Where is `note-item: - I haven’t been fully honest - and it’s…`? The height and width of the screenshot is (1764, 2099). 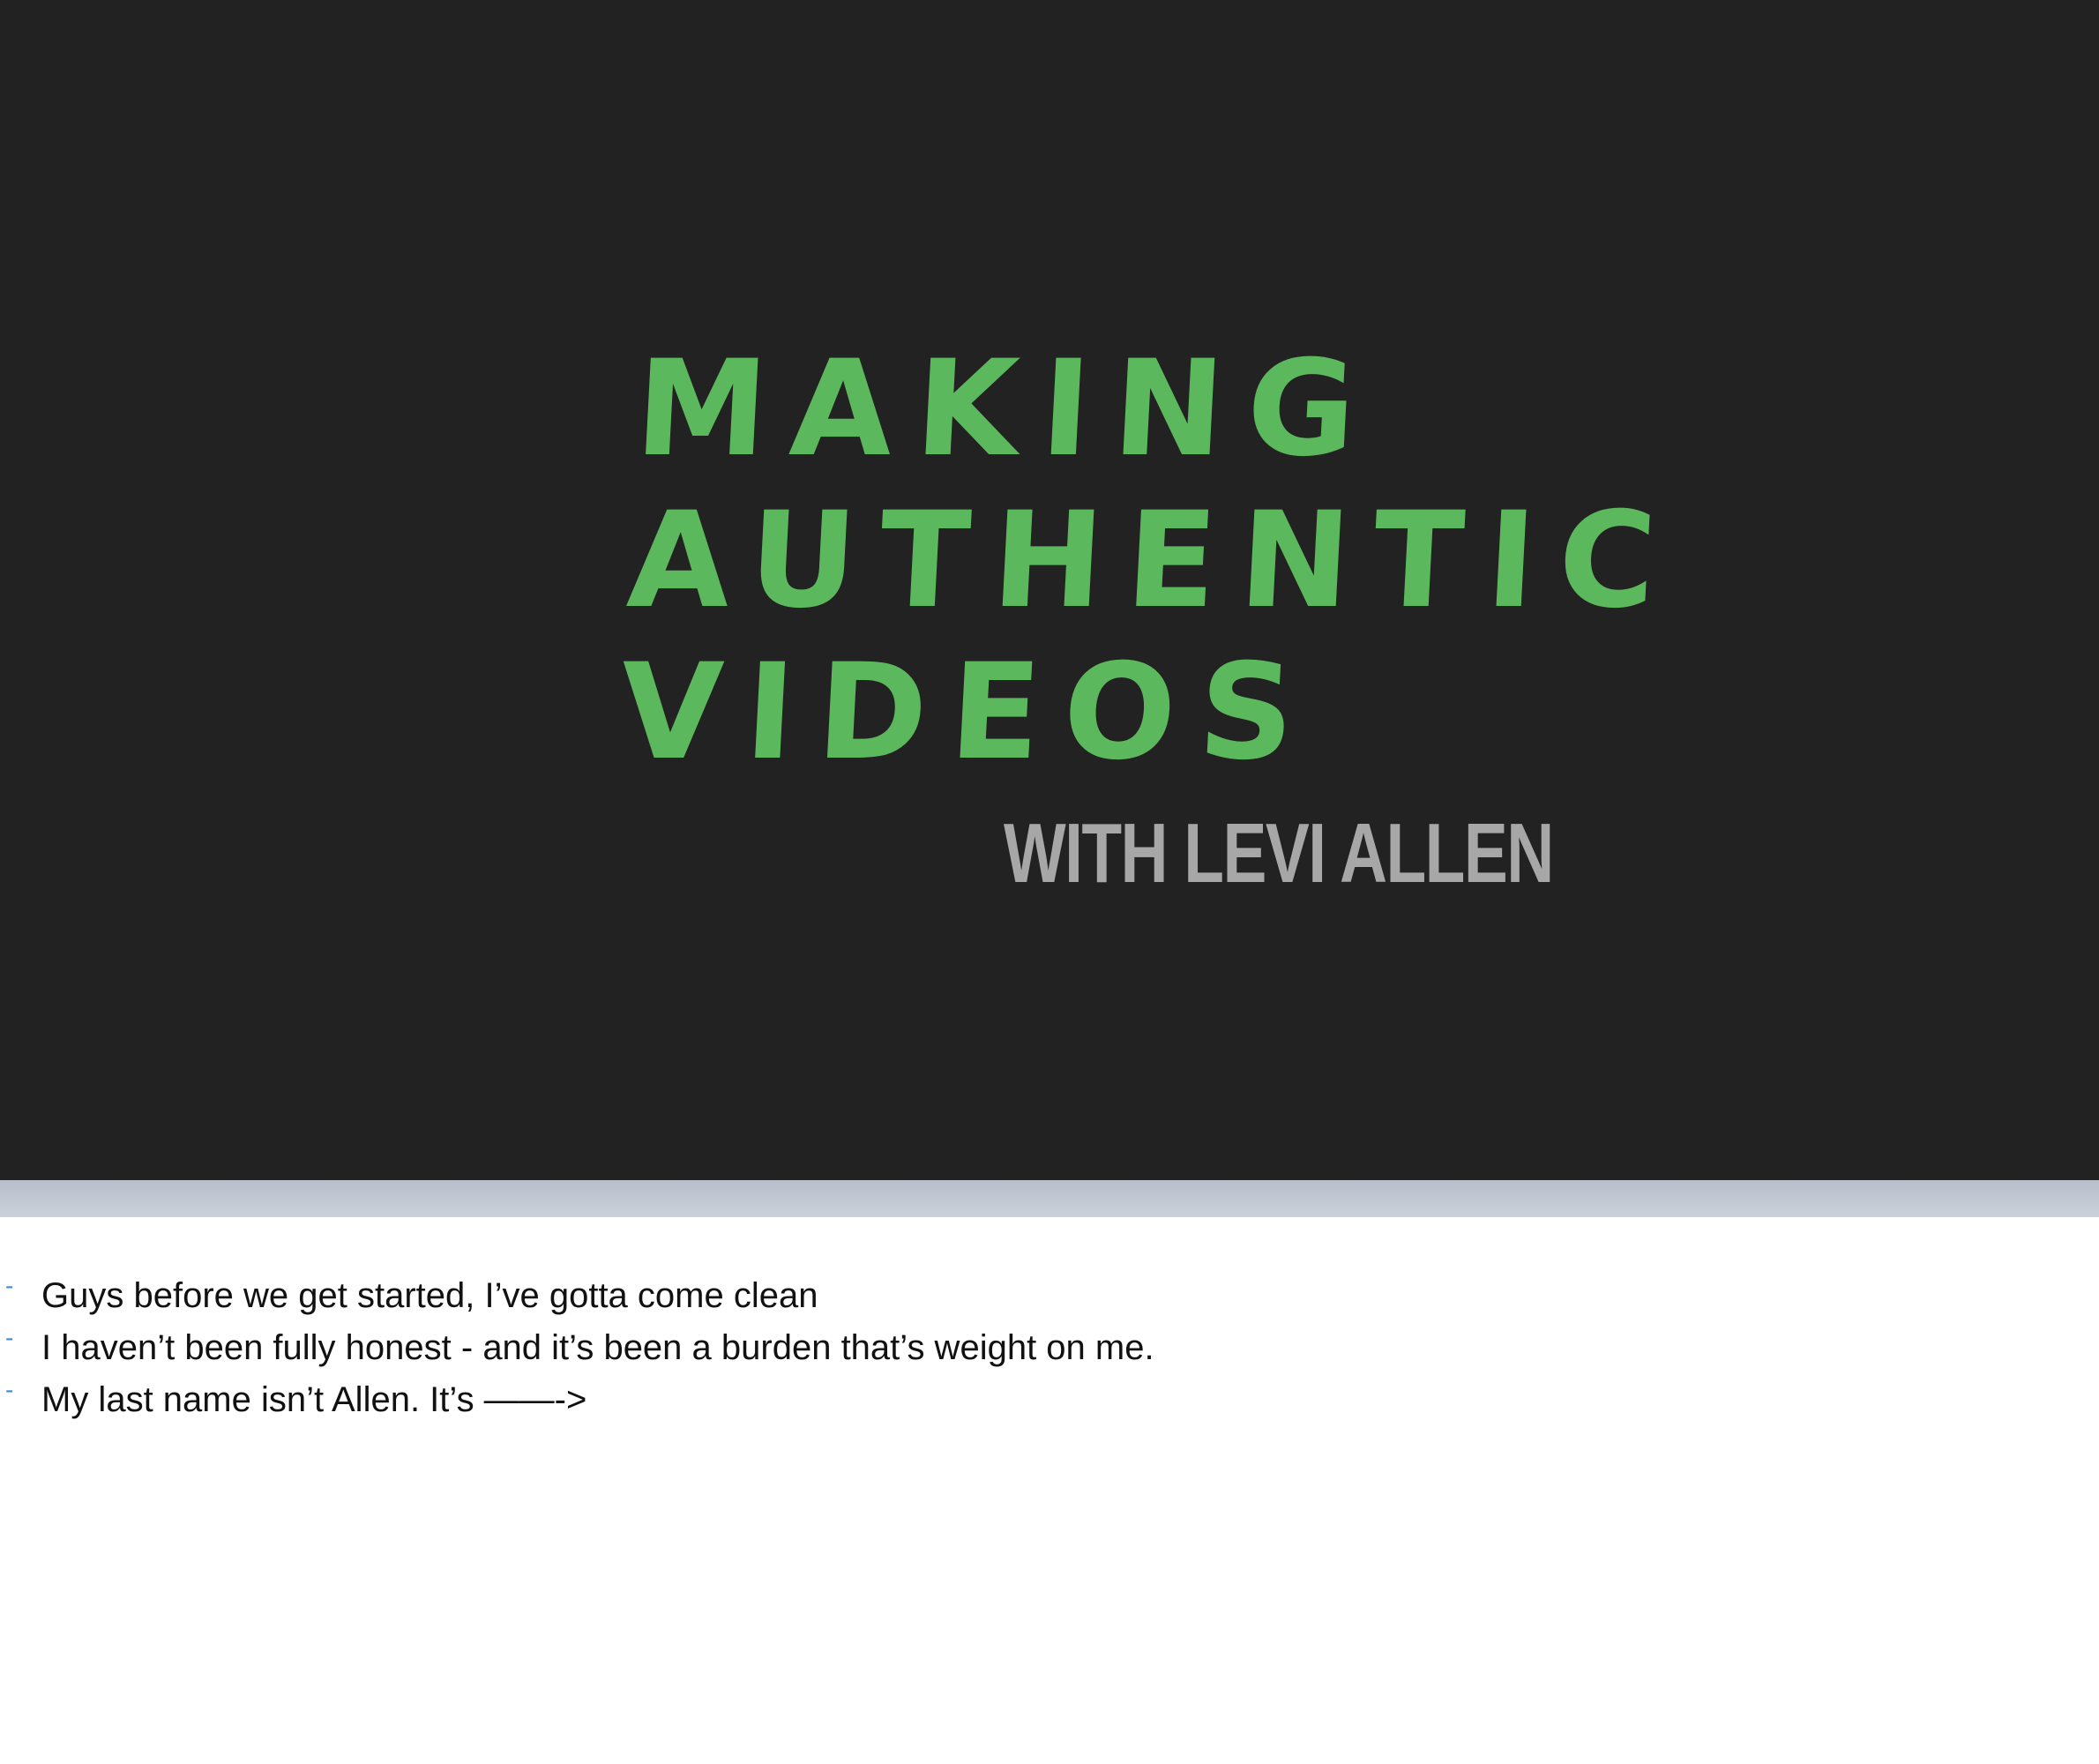 note-item: - I haven’t been fully honest - and it’s… is located at coordinates (1049, 1348).